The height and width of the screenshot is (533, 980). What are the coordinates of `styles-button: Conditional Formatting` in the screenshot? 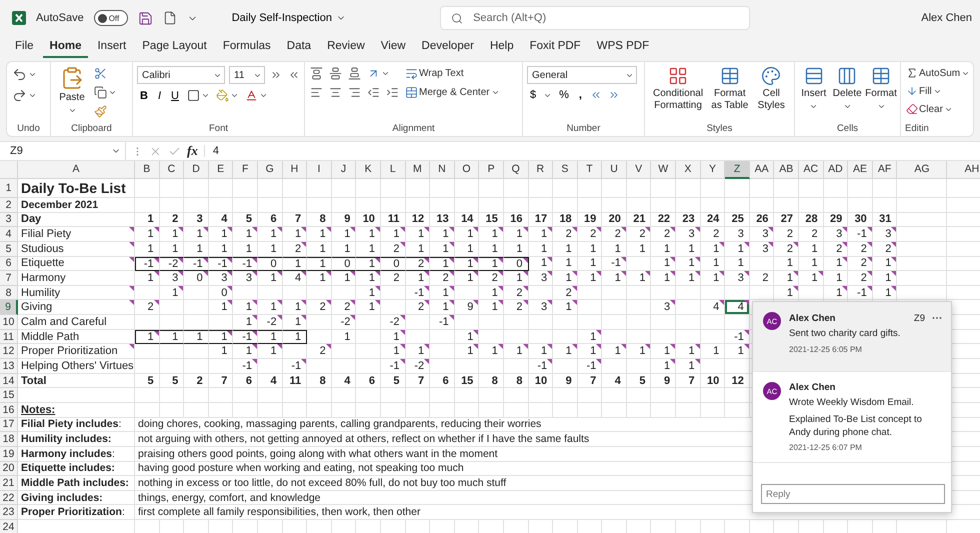 It's located at (678, 88).